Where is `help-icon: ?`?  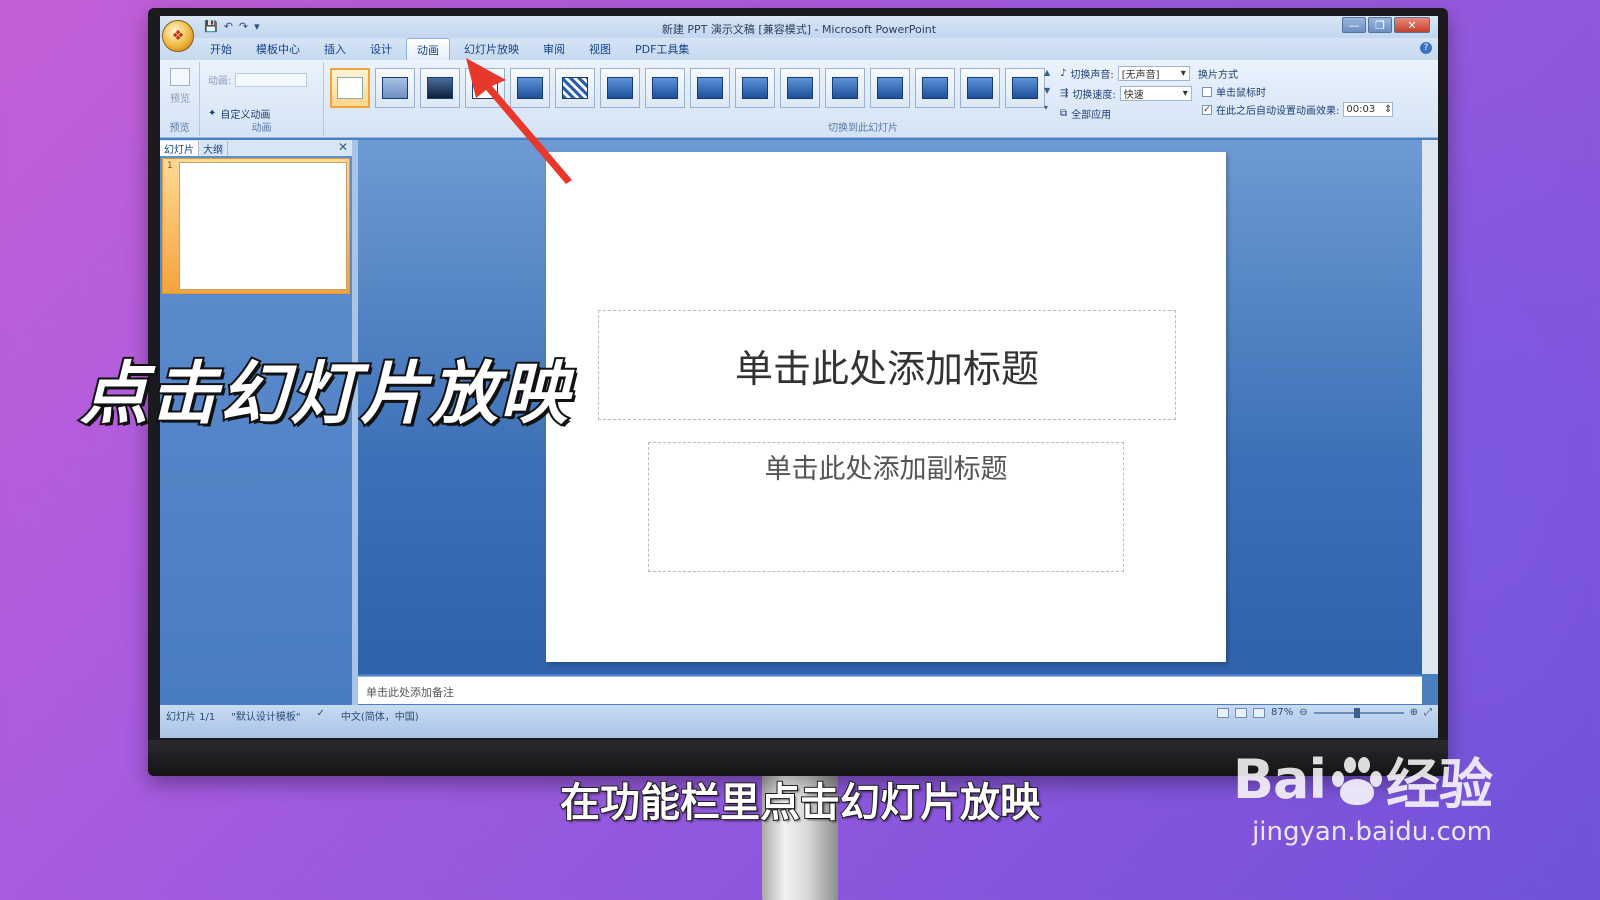 help-icon: ? is located at coordinates (1426, 48).